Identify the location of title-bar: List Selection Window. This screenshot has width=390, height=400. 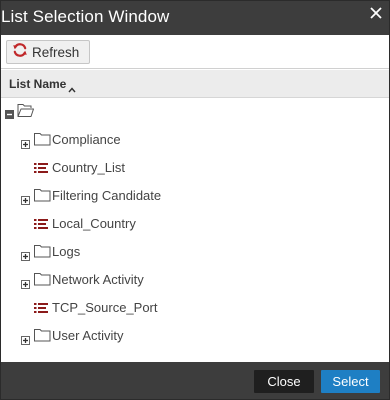
(195, 18).